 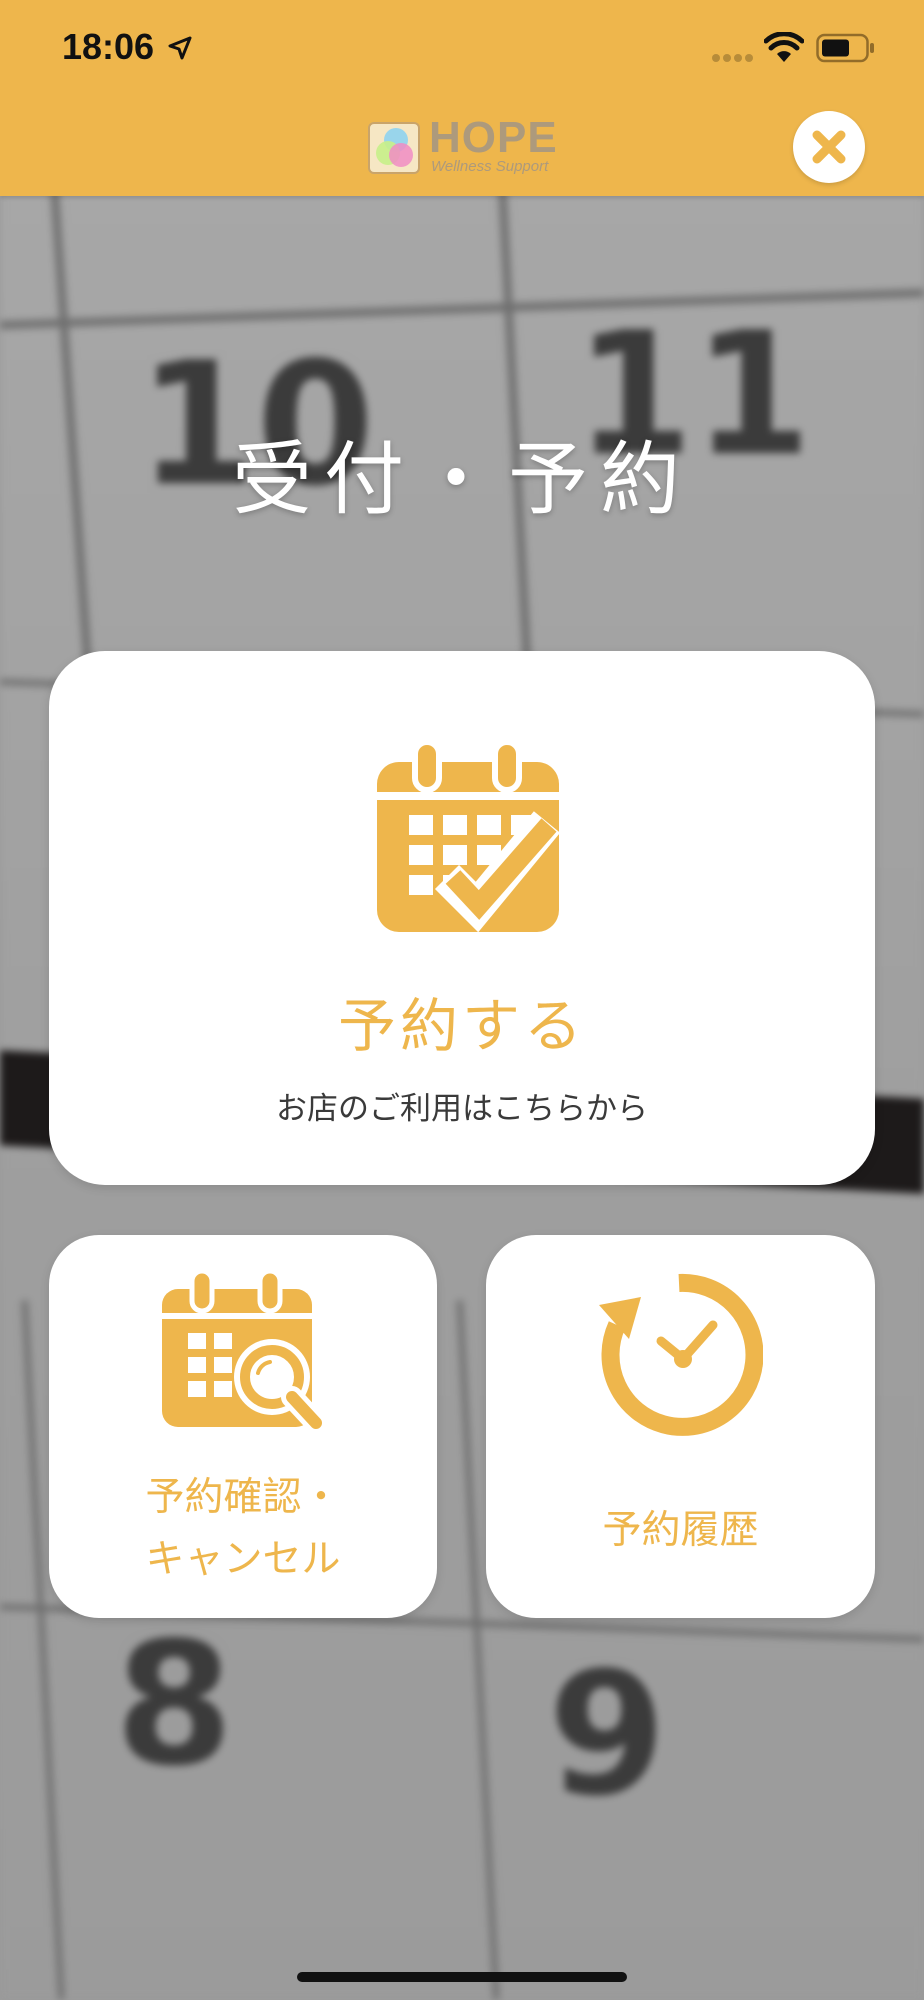 What do you see at coordinates (108, 46) in the screenshot?
I see `status-time: 18:06` at bounding box center [108, 46].